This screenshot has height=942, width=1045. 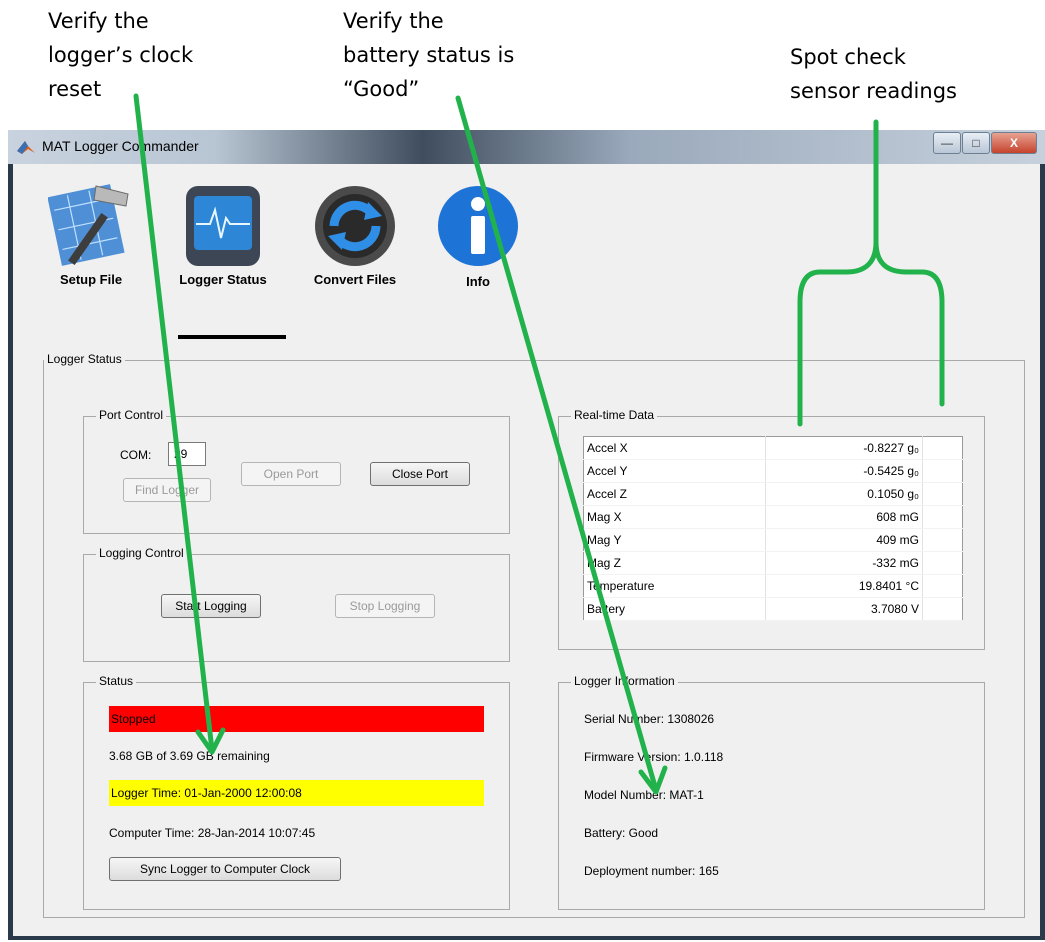 What do you see at coordinates (136, 455) in the screenshot?
I see `com-label: COM:` at bounding box center [136, 455].